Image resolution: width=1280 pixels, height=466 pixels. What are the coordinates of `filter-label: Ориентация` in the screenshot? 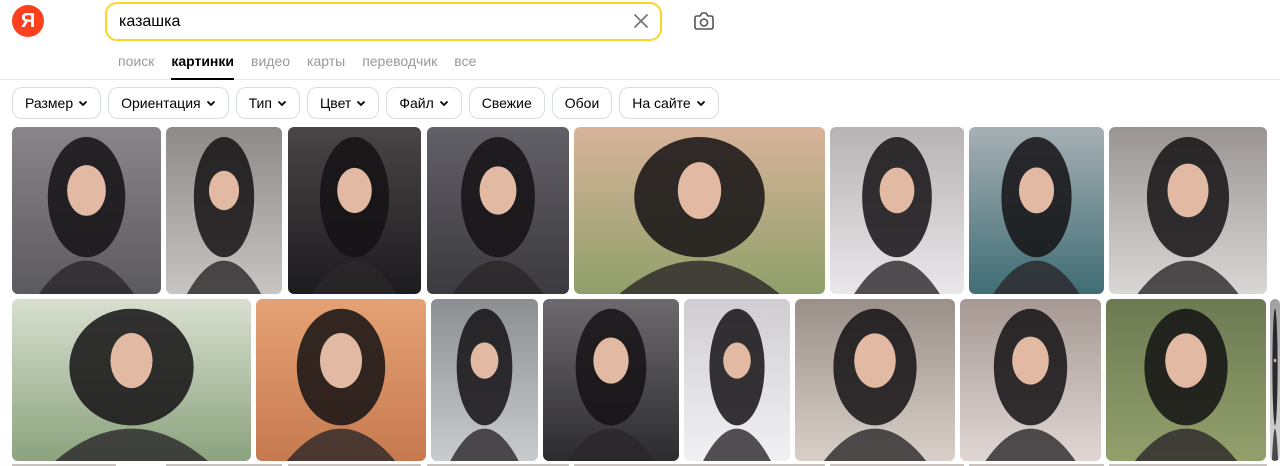 It's located at (161, 103).